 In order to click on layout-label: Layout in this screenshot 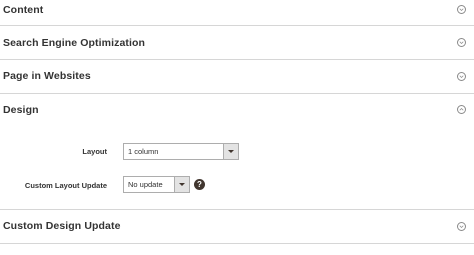, I will do `click(94, 151)`.